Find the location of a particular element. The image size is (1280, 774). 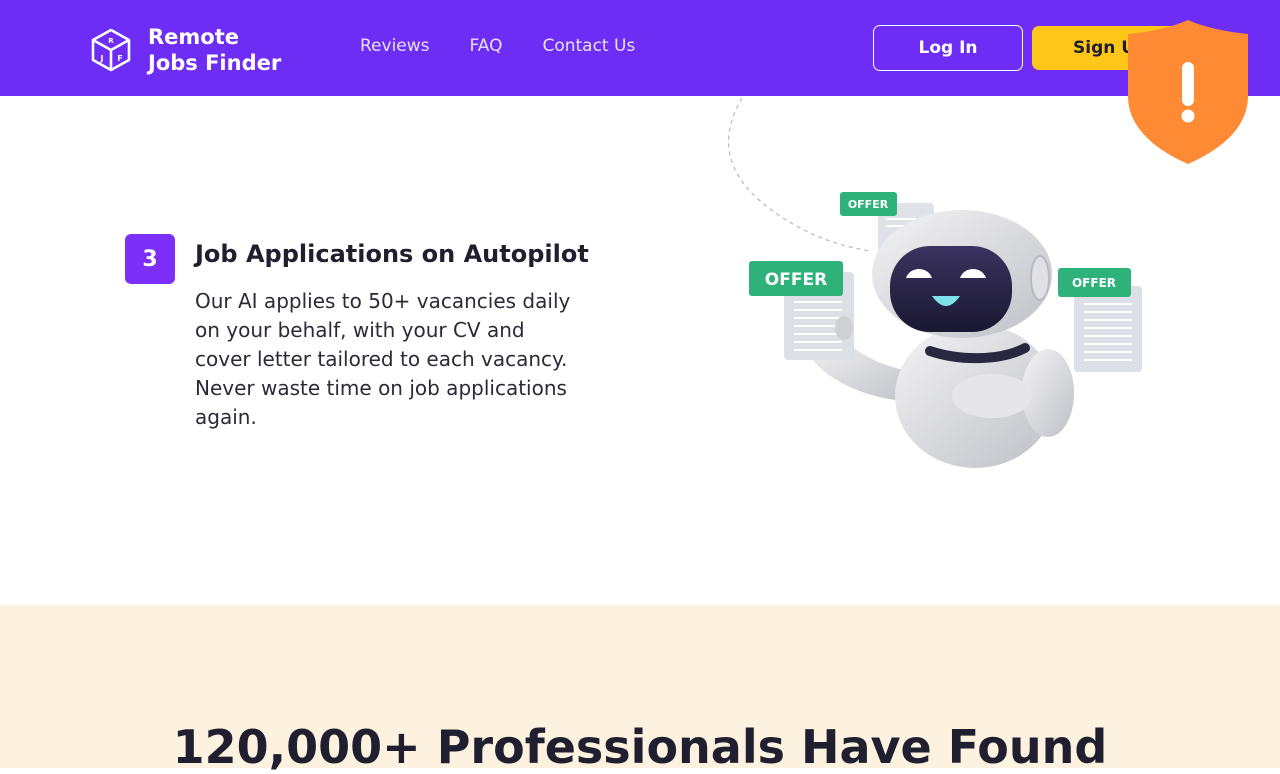

brand-name: Remote Jobs Finder is located at coordinates (214, 50).